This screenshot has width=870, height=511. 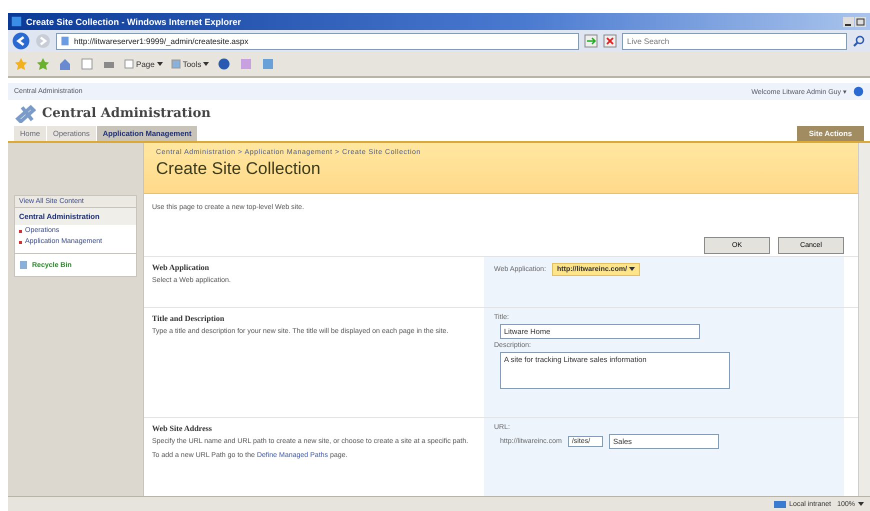 What do you see at coordinates (182, 429) in the screenshot?
I see `section-title: Web Site Address` at bounding box center [182, 429].